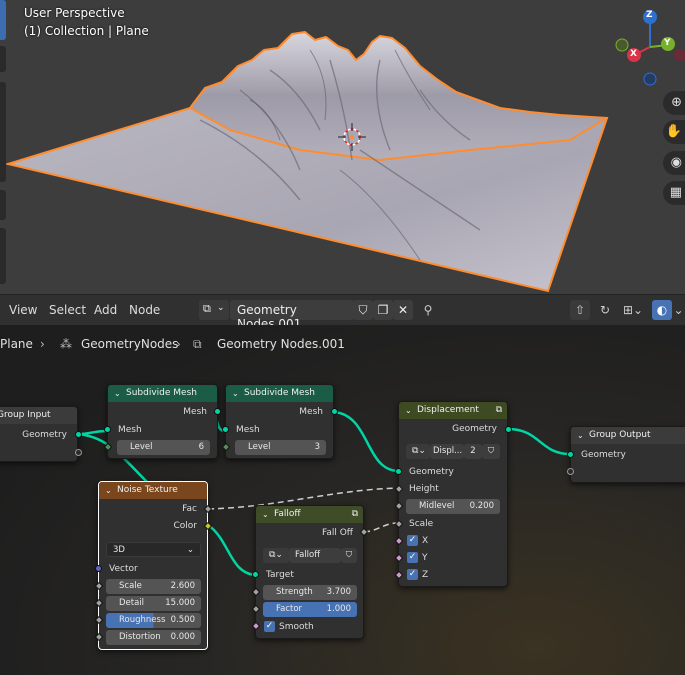 The image size is (685, 675). What do you see at coordinates (280, 575) in the screenshot?
I see `falloff-target-input: Target` at bounding box center [280, 575].